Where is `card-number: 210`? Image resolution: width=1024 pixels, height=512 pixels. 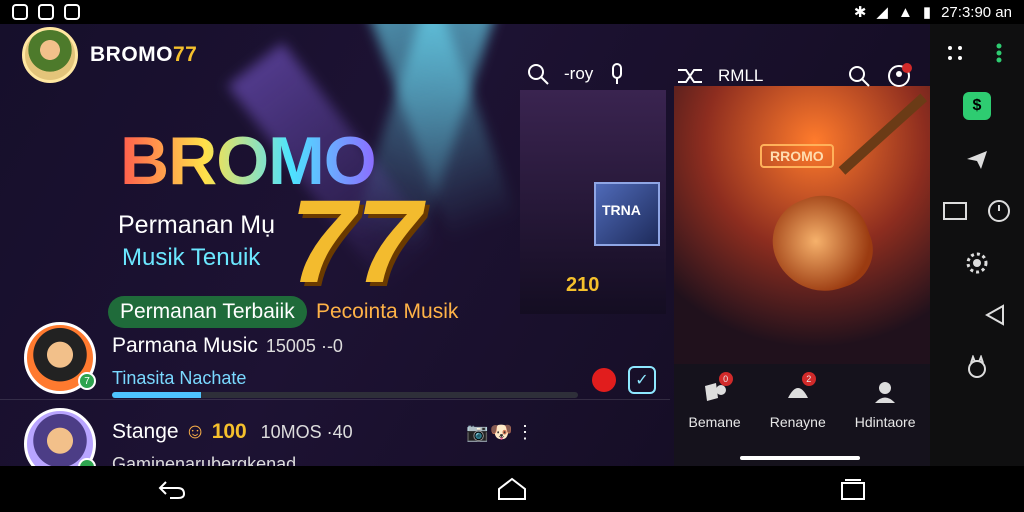 card-number: 210 is located at coordinates (583, 285).